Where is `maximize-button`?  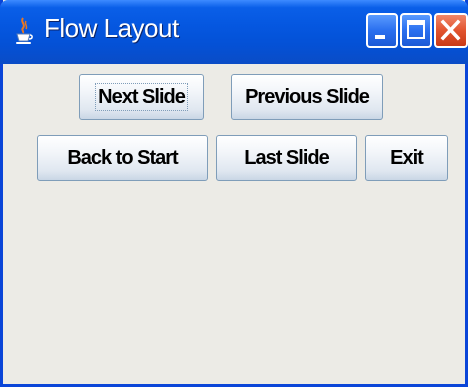 maximize-button is located at coordinates (416, 30).